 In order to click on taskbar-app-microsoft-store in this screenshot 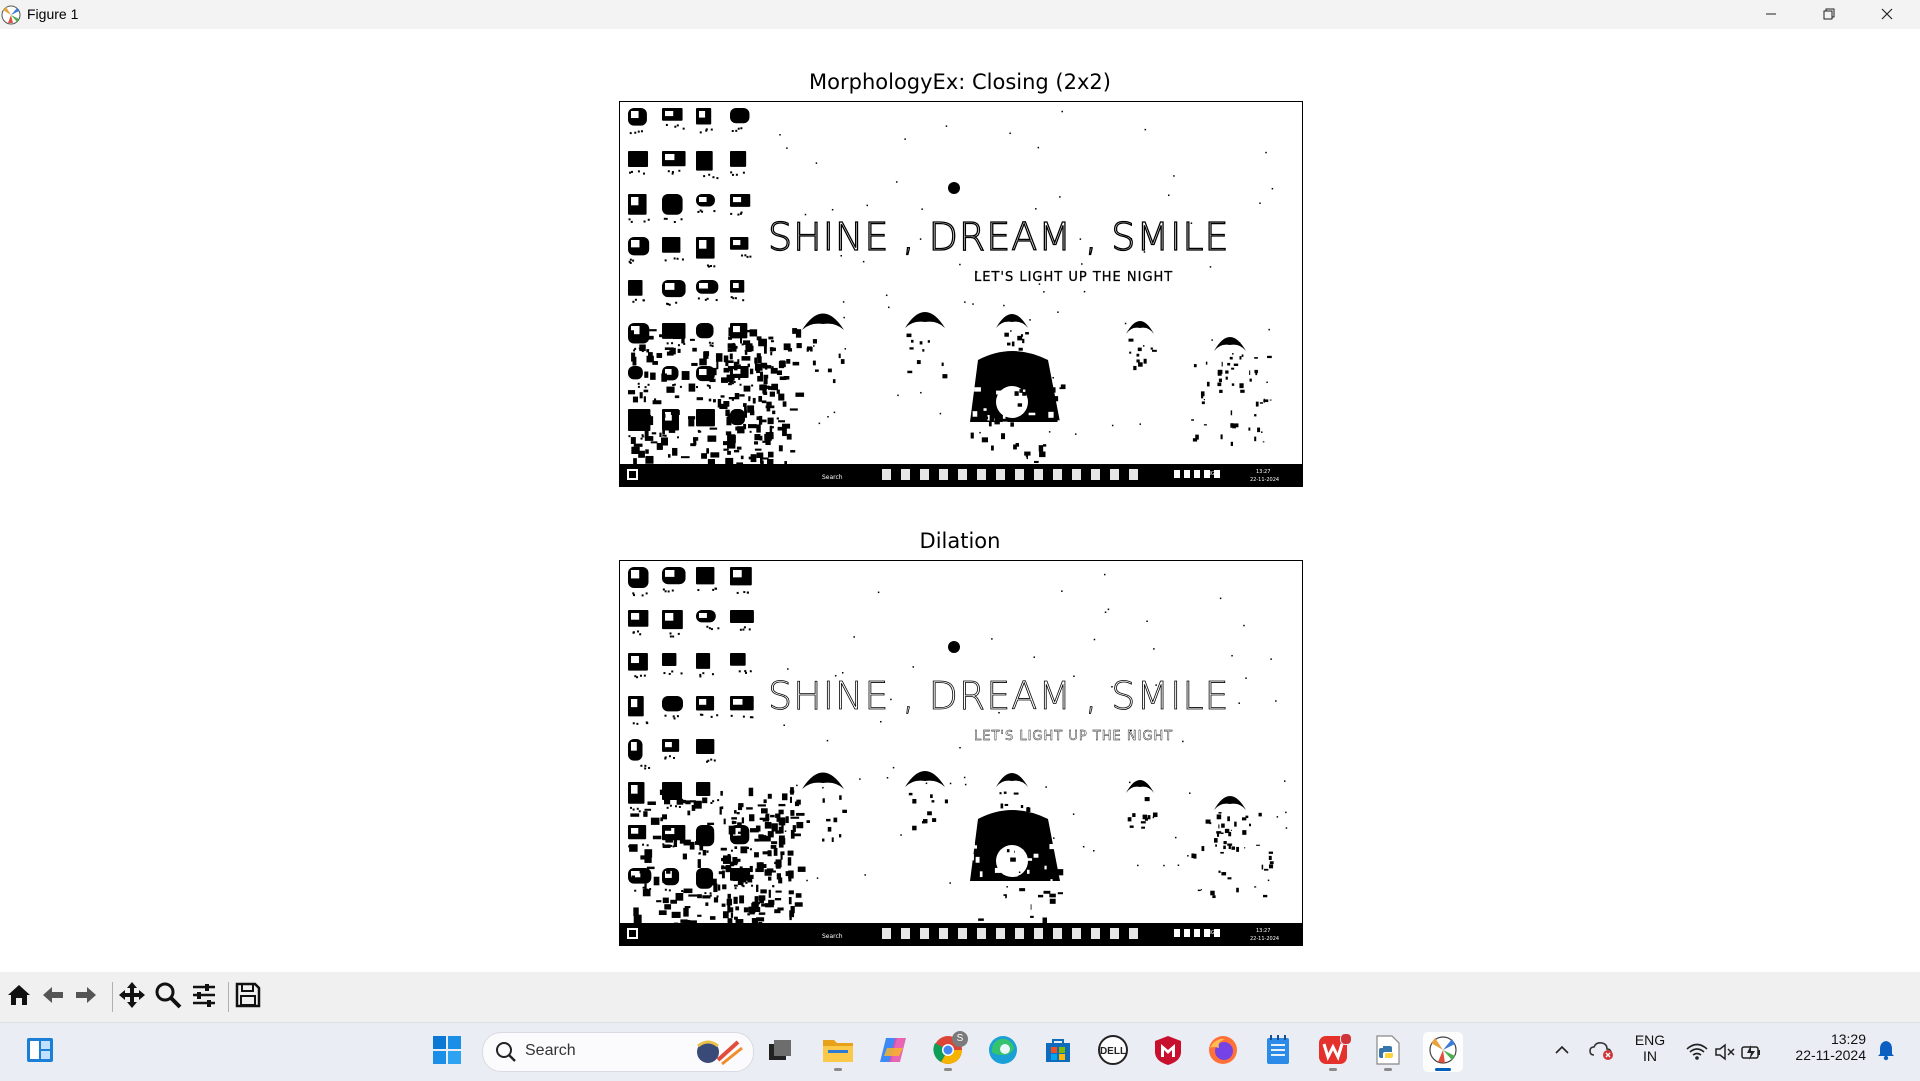, I will do `click(1058, 1052)`.